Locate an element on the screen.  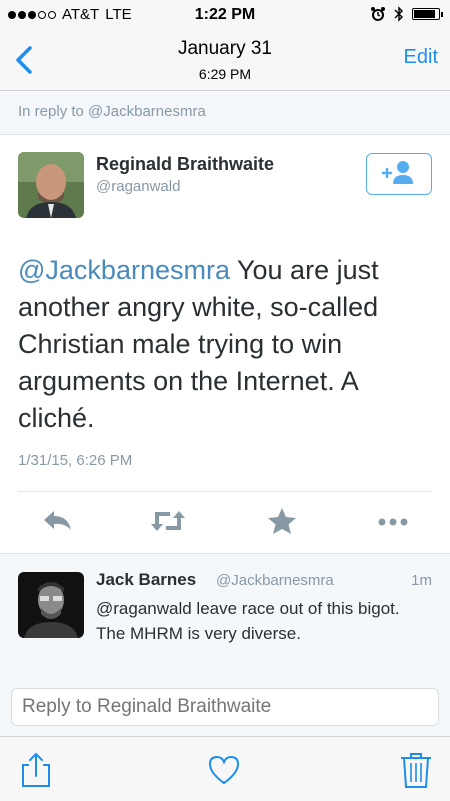
edit-button: Edit is located at coordinates (421, 57).